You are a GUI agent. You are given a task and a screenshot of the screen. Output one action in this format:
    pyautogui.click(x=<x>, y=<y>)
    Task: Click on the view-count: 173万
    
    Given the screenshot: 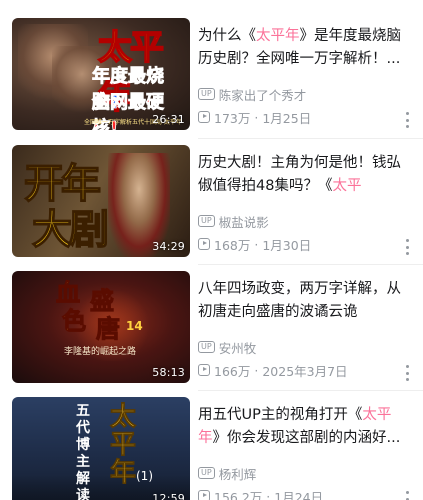 What is the action you would take?
    pyautogui.click(x=232, y=118)
    